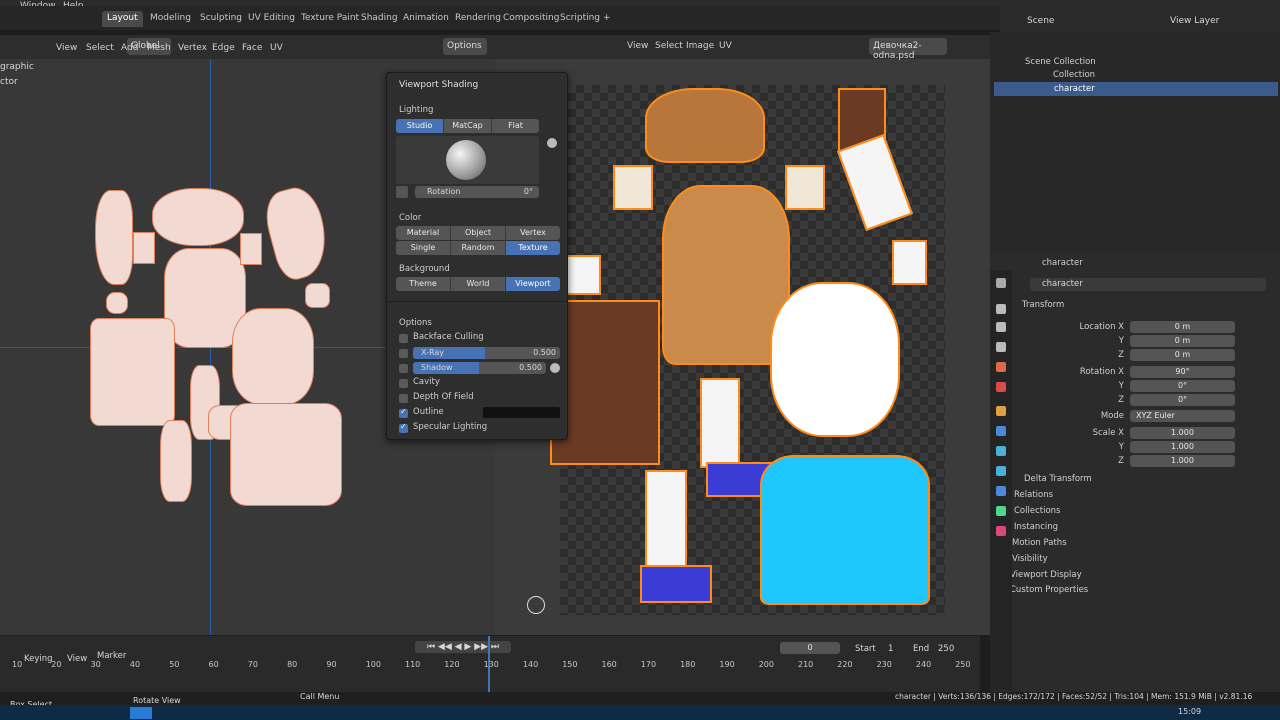 This screenshot has height=720, width=1280. I want to click on outline-checkbox, so click(403, 412).